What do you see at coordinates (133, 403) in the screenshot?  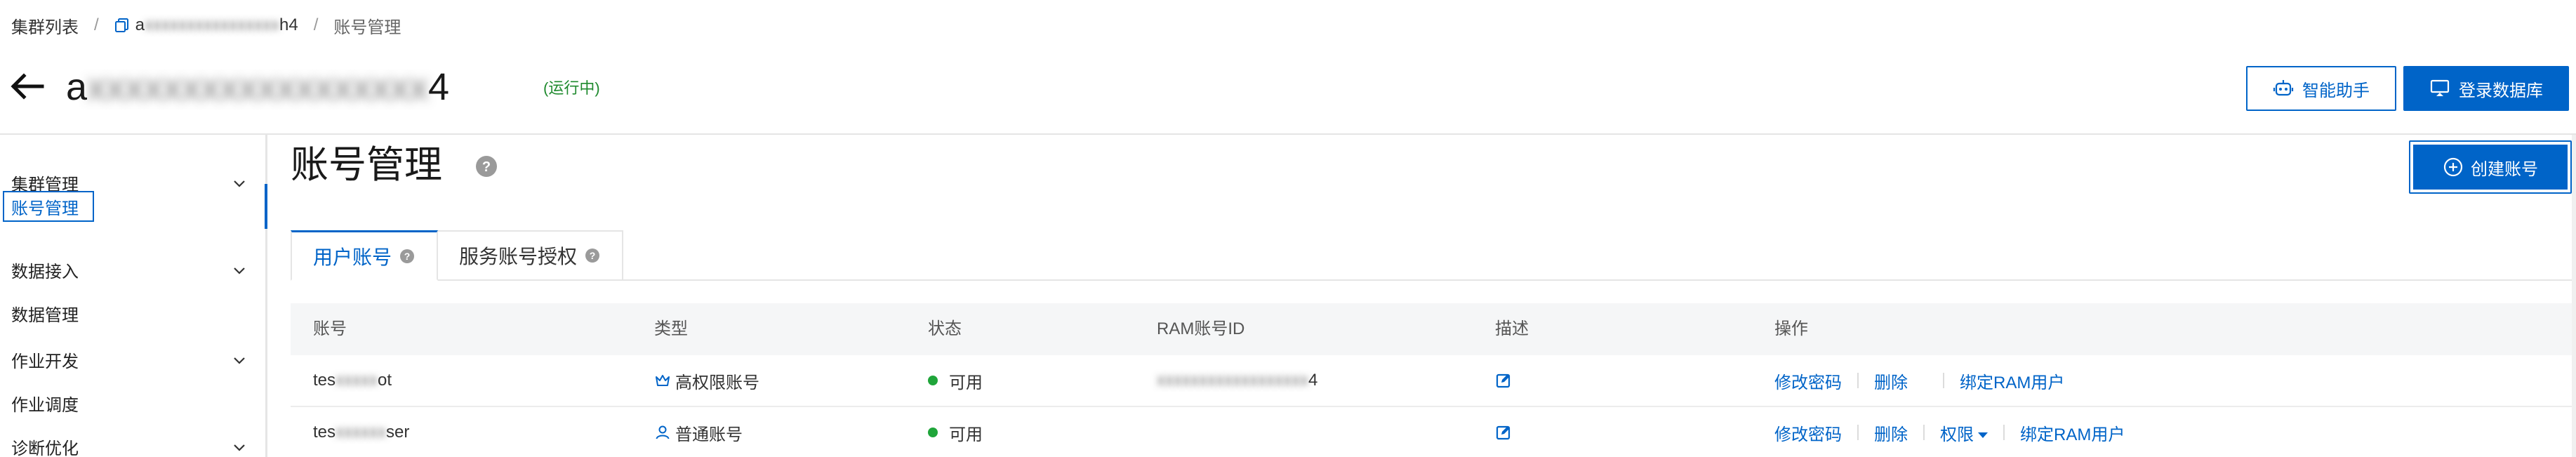 I see `sidebar-item-job-scheduling: 作业调度` at bounding box center [133, 403].